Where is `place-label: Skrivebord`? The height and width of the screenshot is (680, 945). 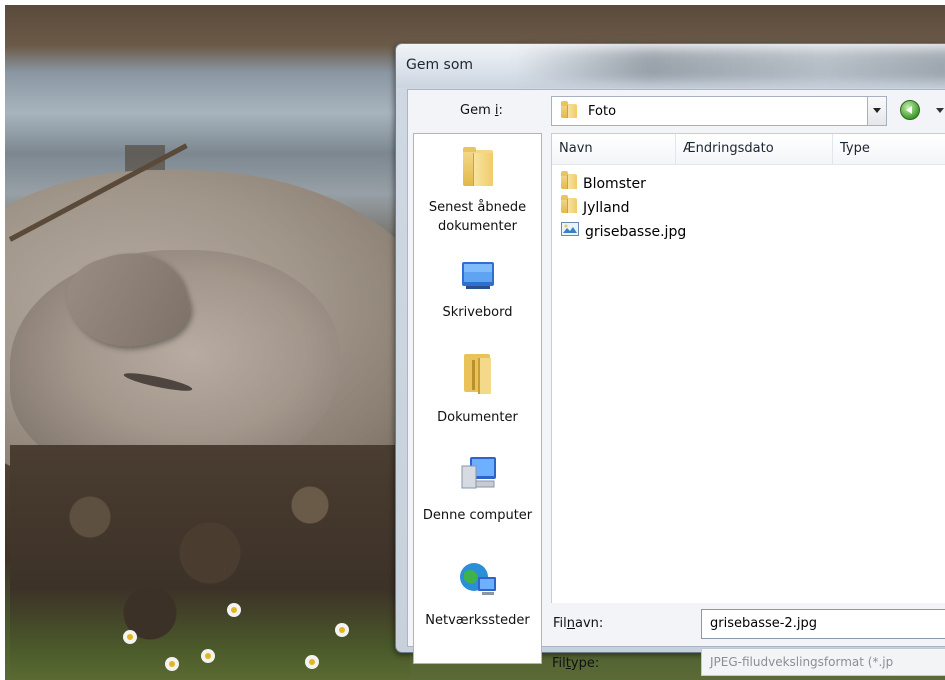
place-label: Skrivebord is located at coordinates (477, 312).